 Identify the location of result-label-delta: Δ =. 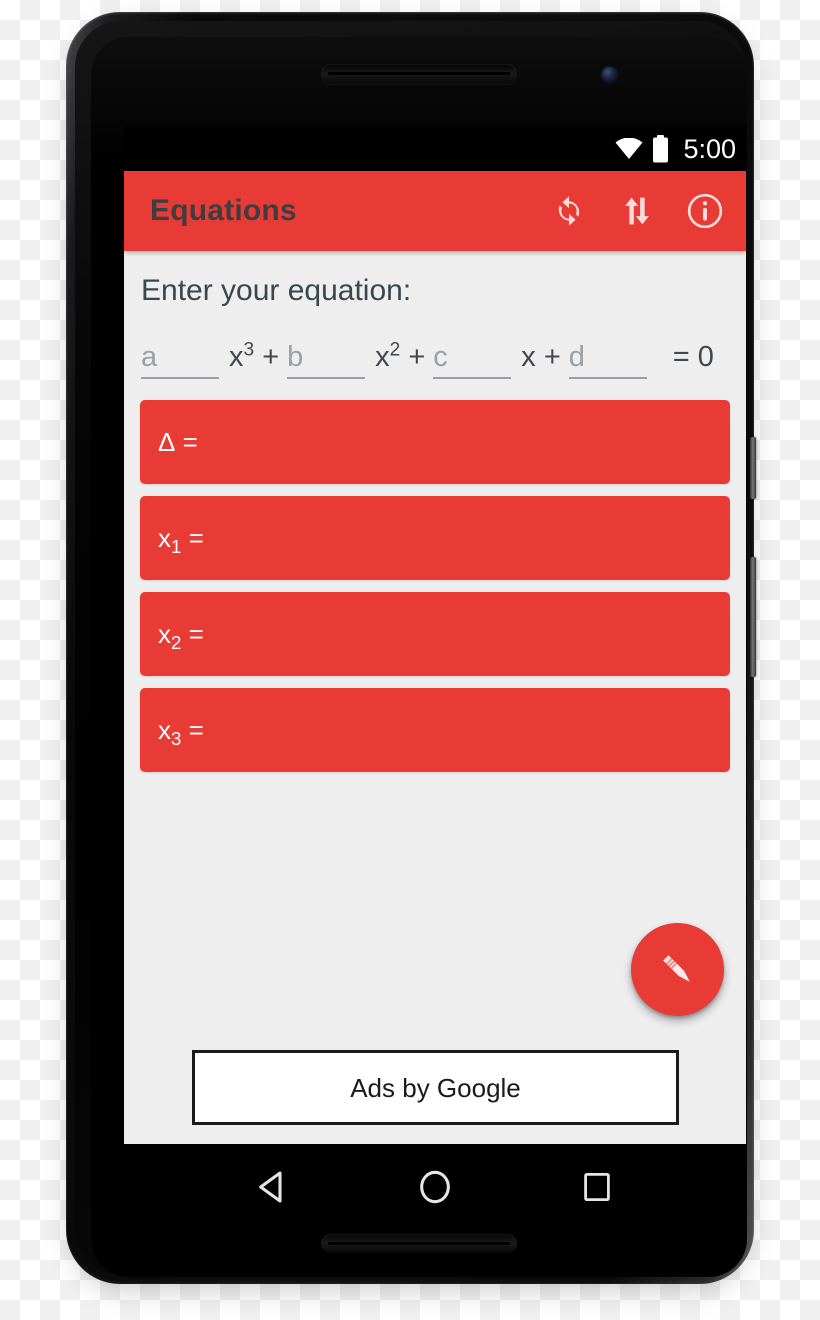
(178, 442).